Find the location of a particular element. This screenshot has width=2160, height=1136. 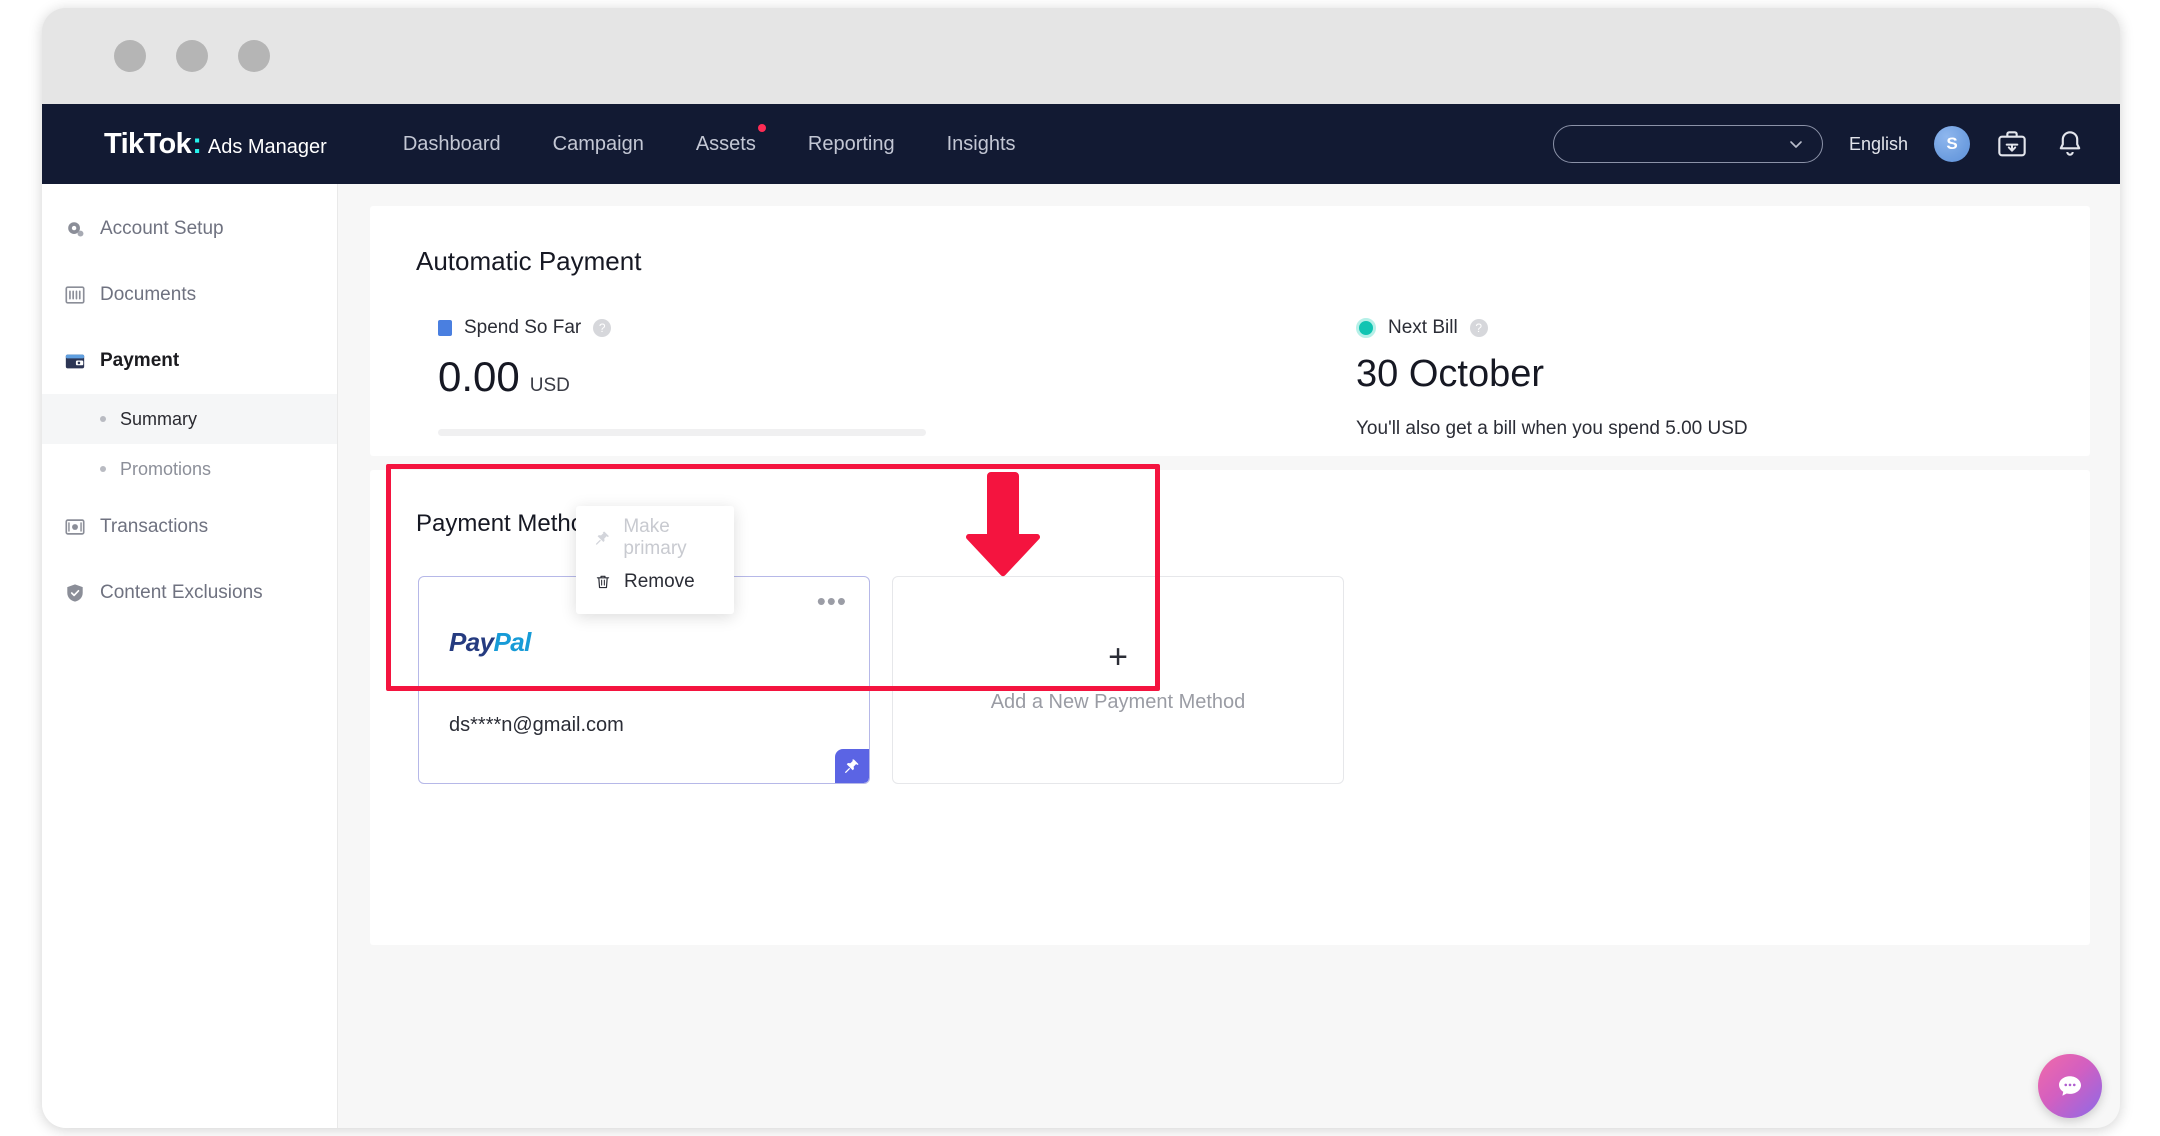

sidebar-item-content-exclusions: Content Exclusions is located at coordinates (189, 593).